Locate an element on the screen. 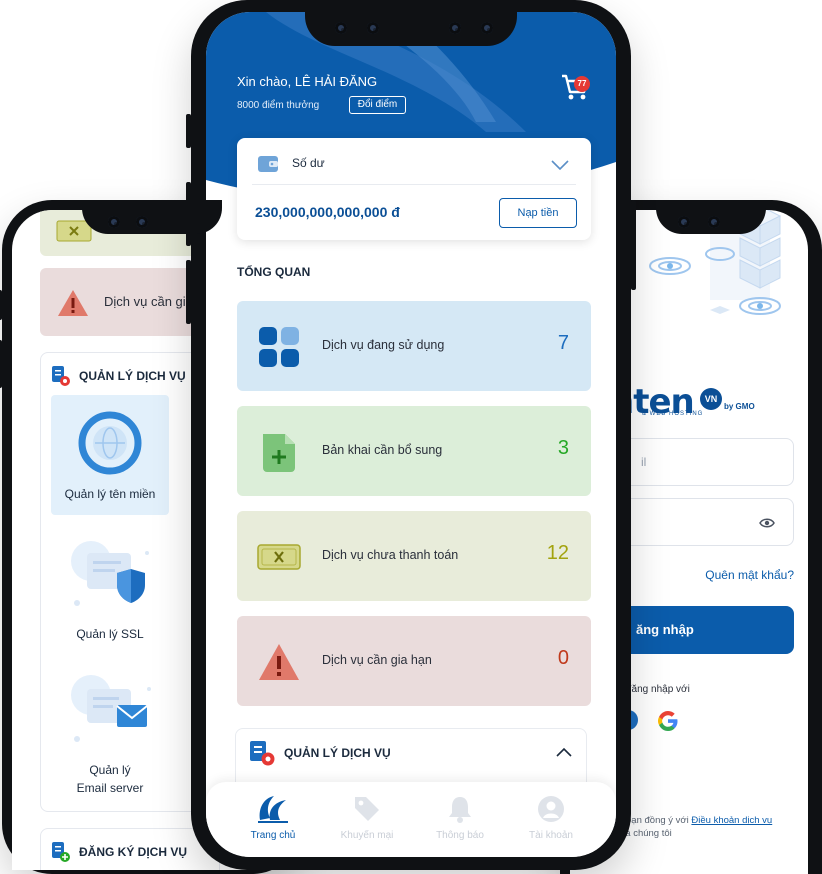 This screenshot has height=874, width=822. forgot-password-link: Quên mật khẩu? is located at coordinates (749, 575).